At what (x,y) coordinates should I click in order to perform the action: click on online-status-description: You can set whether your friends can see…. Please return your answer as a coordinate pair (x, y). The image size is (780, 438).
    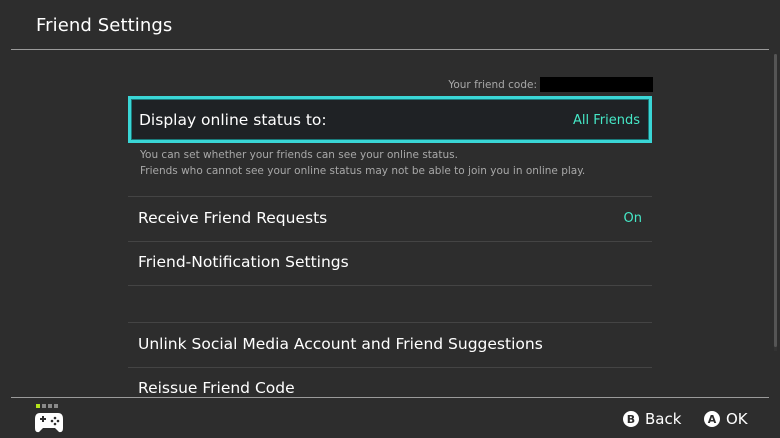
    Looking at the image, I should click on (400, 163).